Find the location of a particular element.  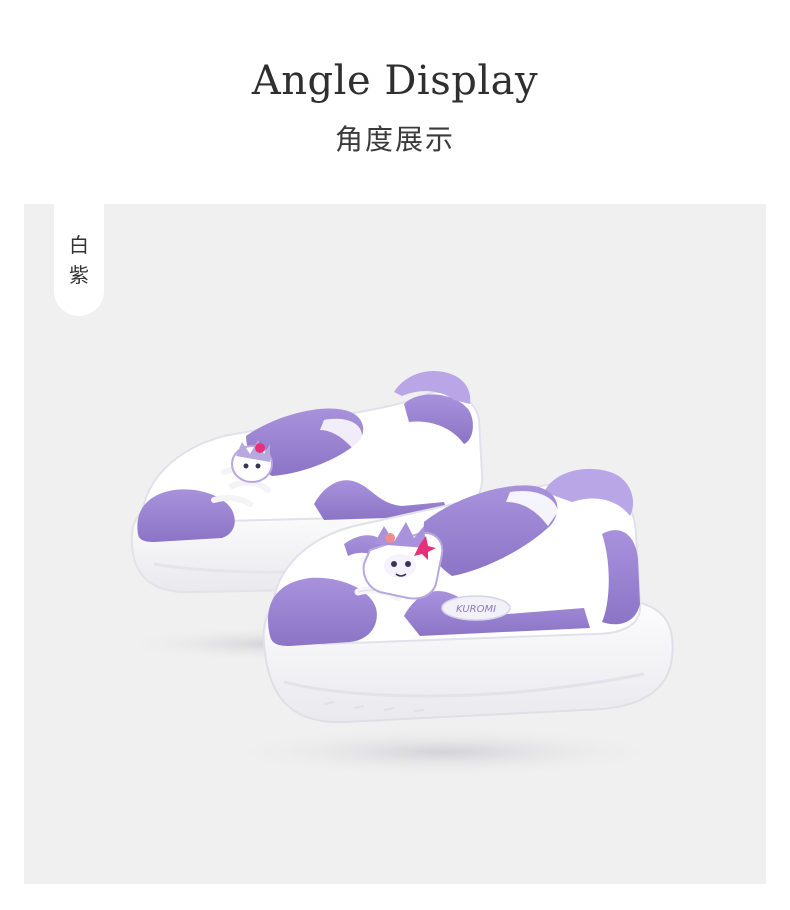

page-subtitle: 角度展示 is located at coordinates (394, 139).